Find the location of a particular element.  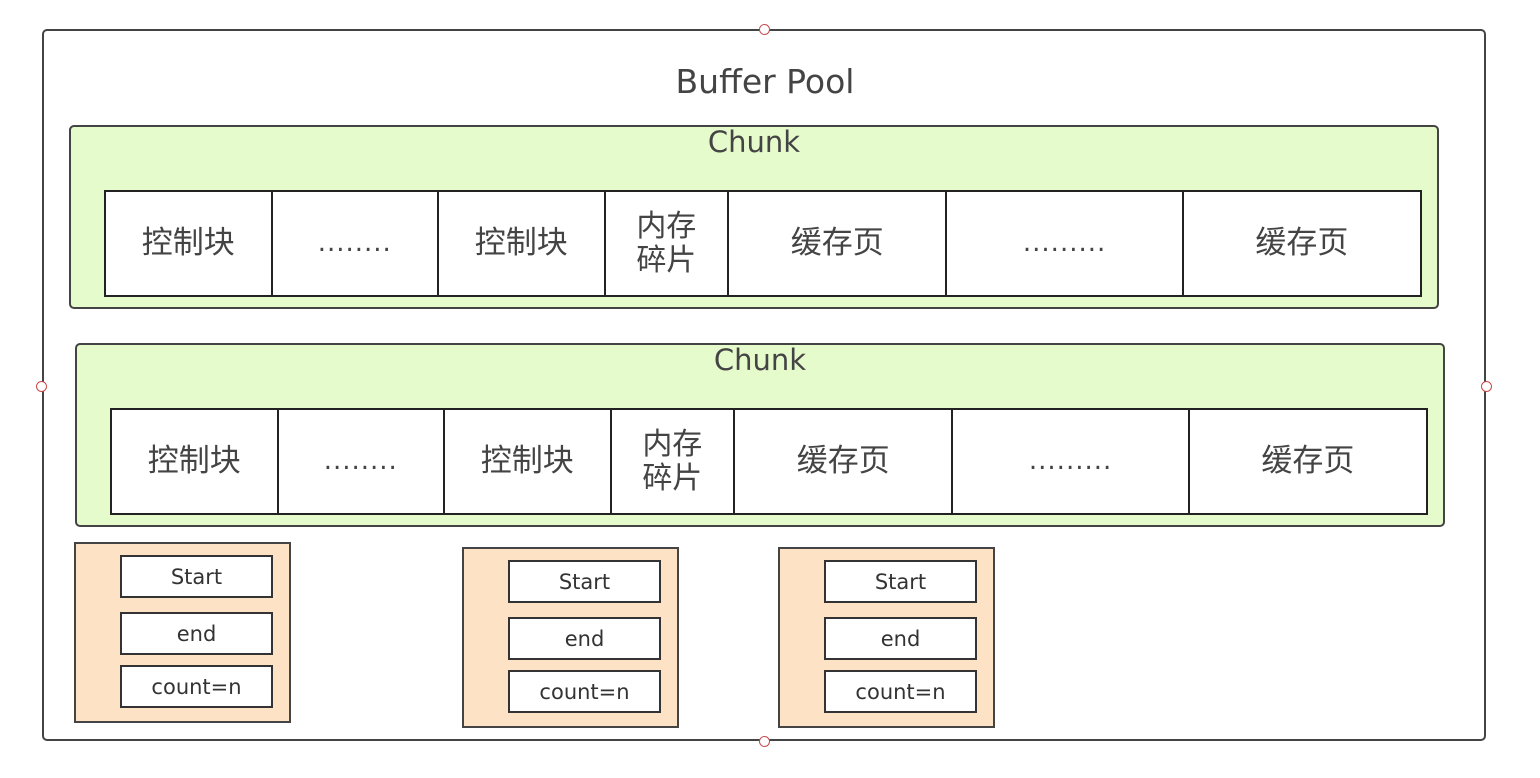

free-node-1: Start end count=n is located at coordinates (182, 632).